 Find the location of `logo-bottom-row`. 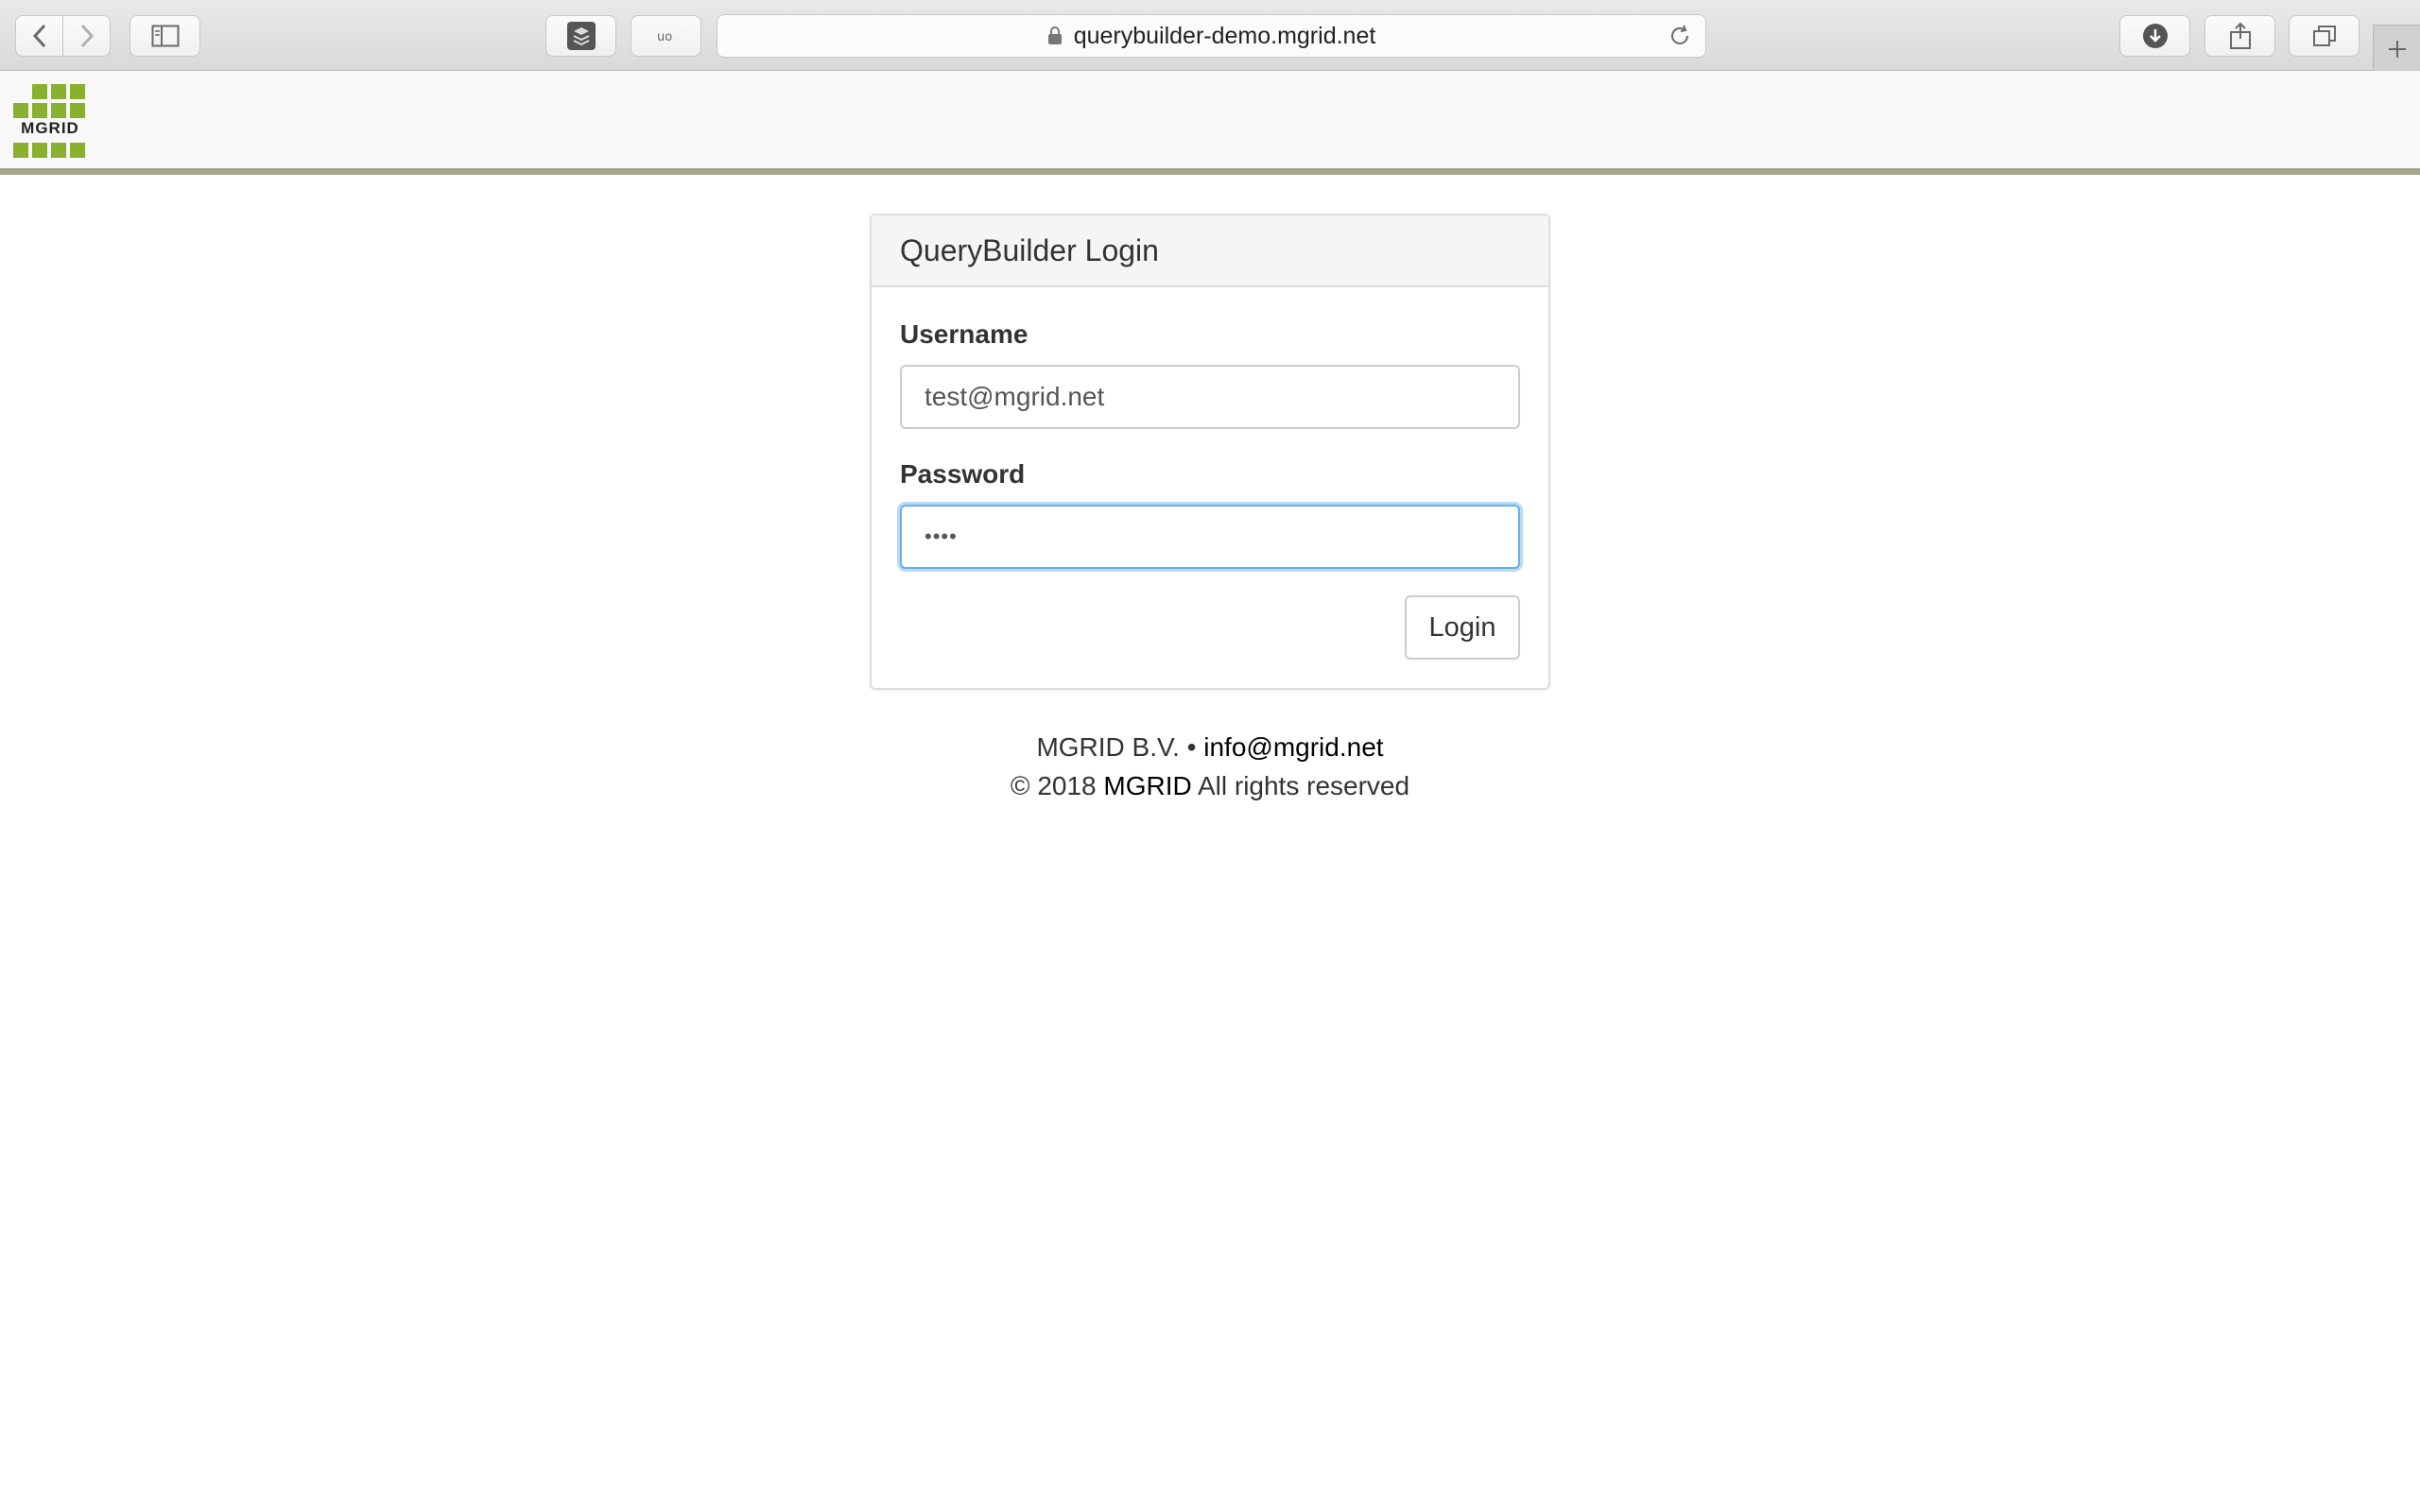

logo-bottom-row is located at coordinates (49, 150).